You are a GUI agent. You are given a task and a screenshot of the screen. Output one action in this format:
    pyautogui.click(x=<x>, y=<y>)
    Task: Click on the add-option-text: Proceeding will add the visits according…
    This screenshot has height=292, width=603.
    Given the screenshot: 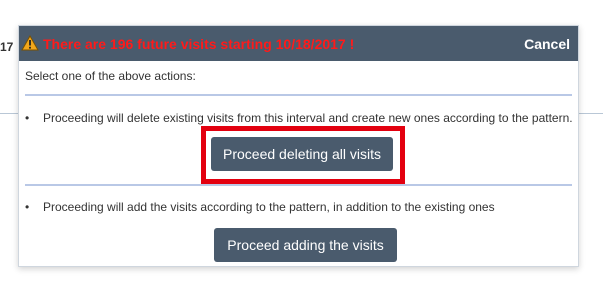 What is the action you would take?
    pyautogui.click(x=269, y=207)
    